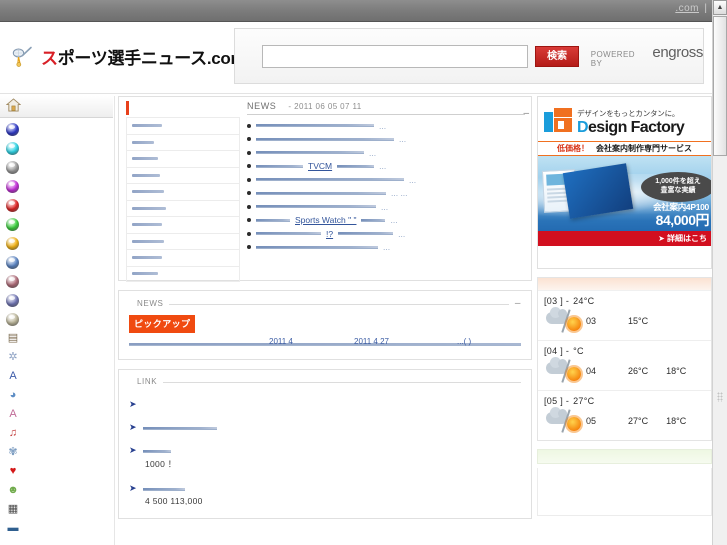 Image resolution: width=727 pixels, height=545 pixels. I want to click on sidebar-item-18: ♥, so click(57, 471).